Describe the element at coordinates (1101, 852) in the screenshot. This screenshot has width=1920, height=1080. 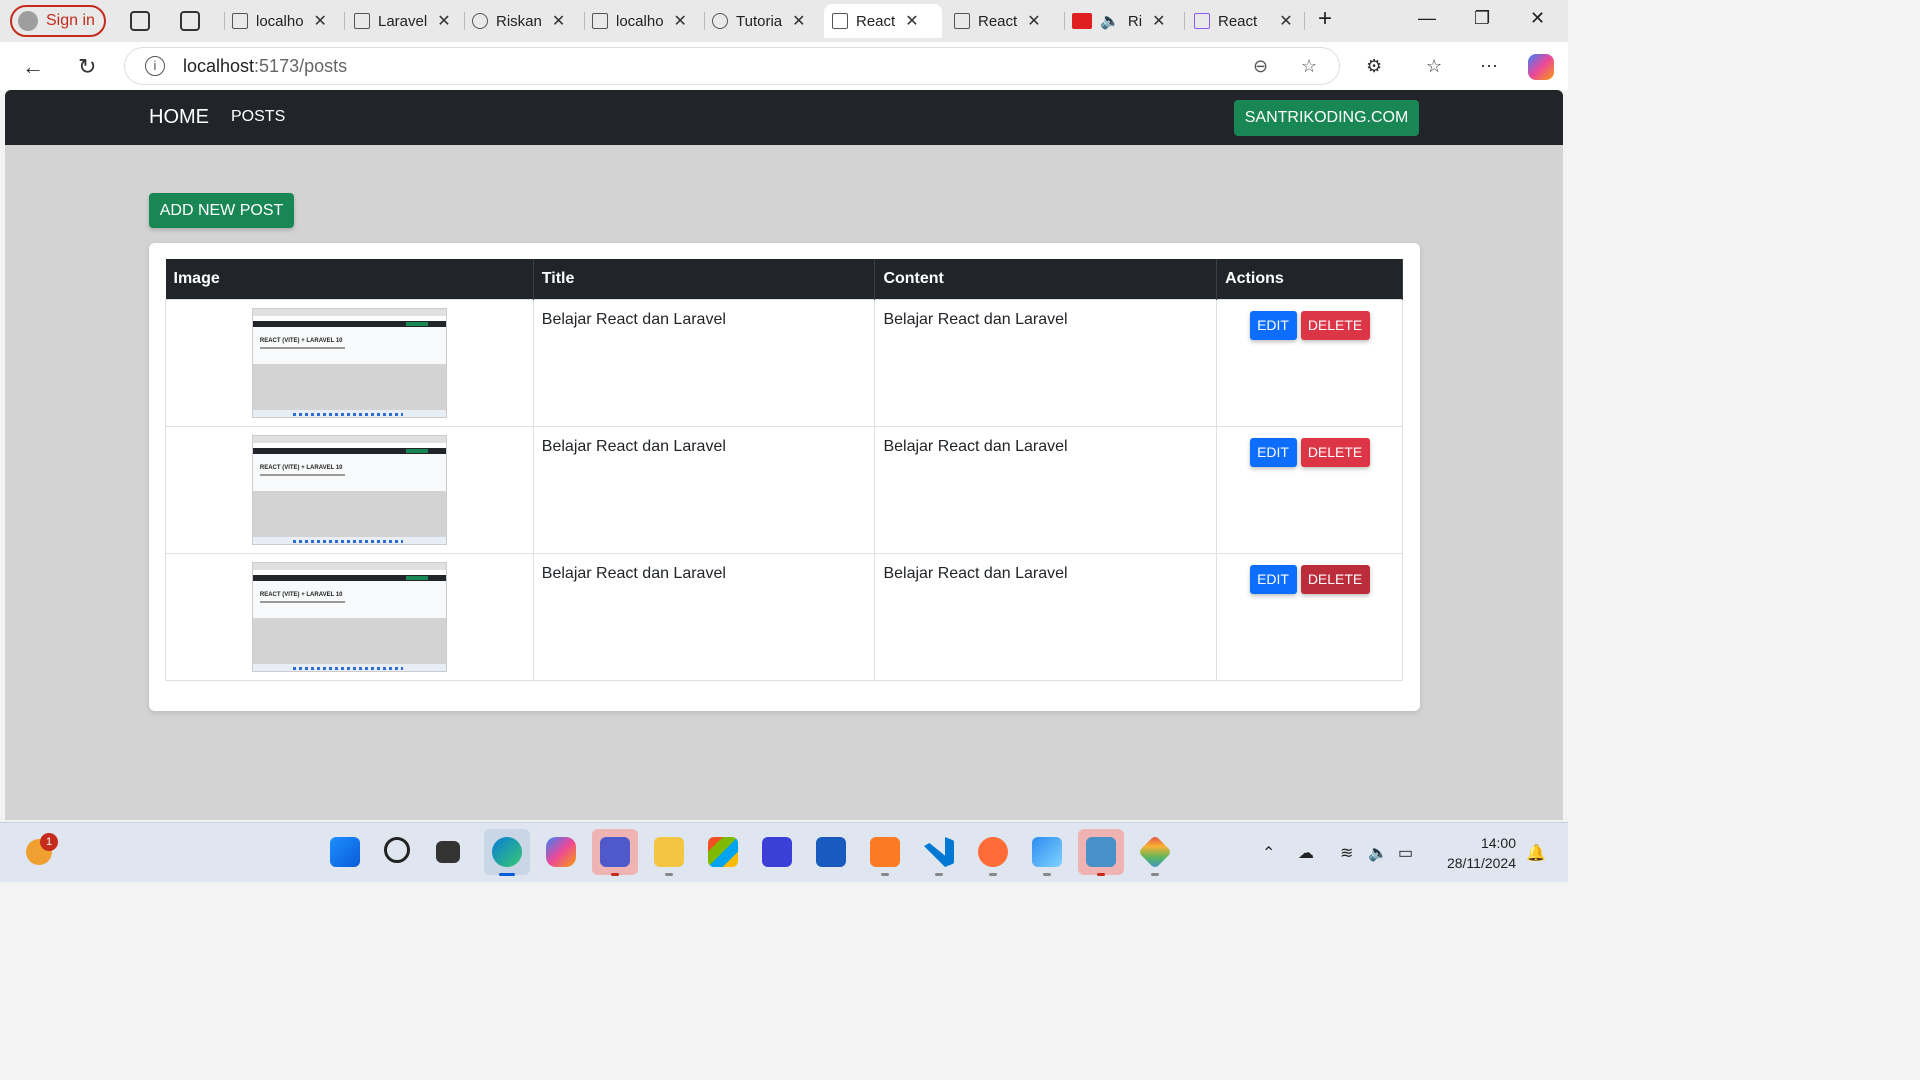
I see `remote-desktop-icon` at that location.